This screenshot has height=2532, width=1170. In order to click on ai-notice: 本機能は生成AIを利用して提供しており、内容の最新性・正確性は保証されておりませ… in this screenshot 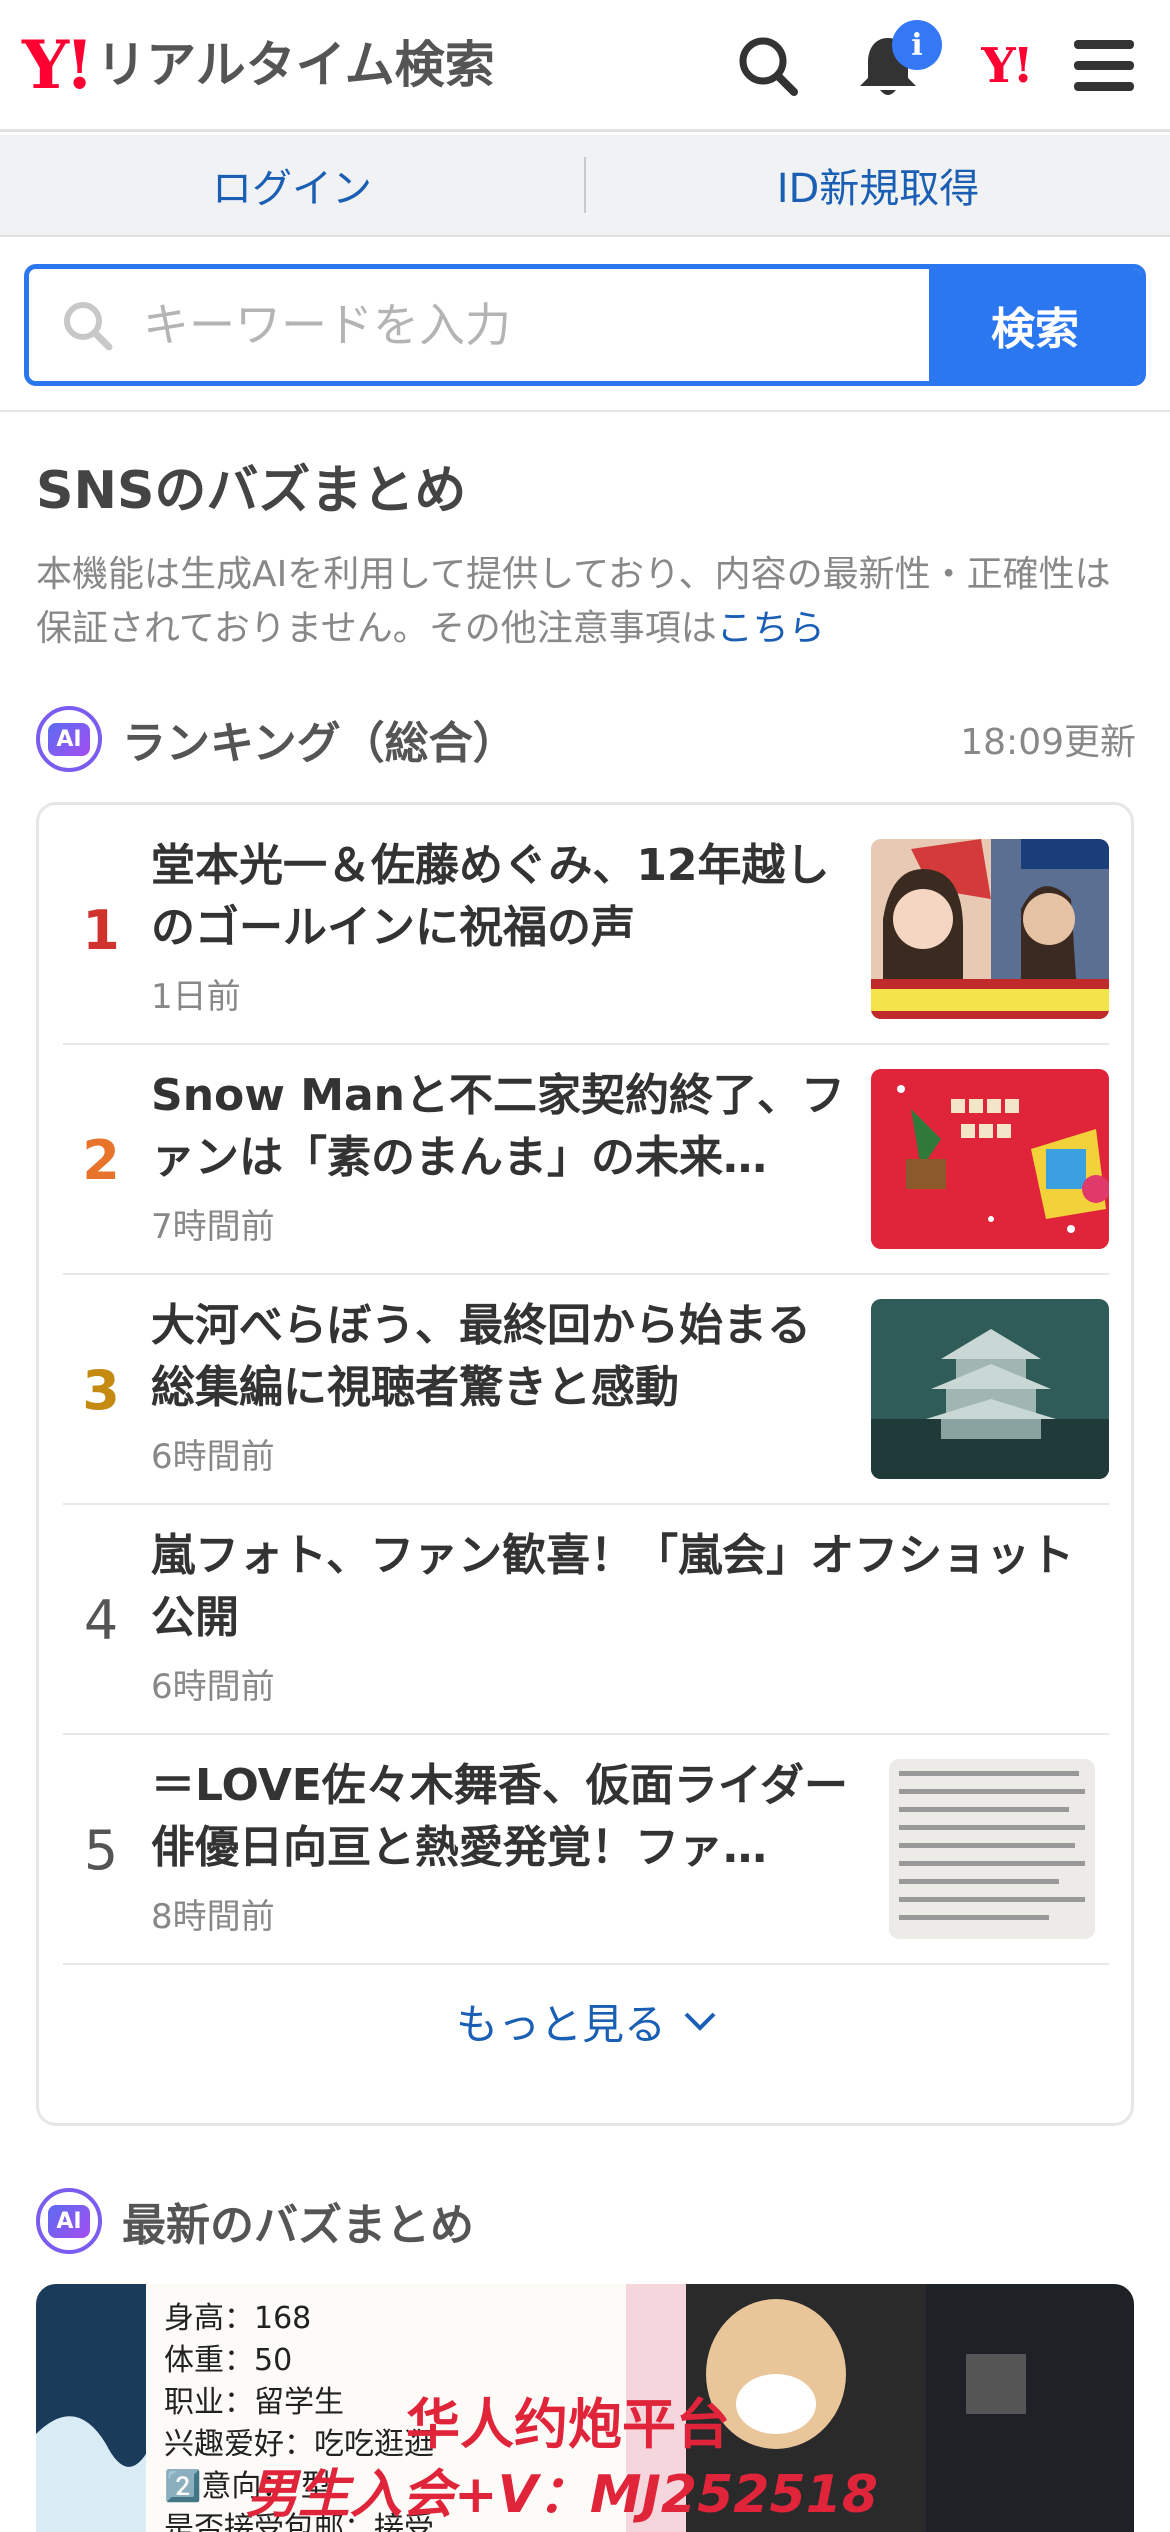, I will do `click(586, 602)`.